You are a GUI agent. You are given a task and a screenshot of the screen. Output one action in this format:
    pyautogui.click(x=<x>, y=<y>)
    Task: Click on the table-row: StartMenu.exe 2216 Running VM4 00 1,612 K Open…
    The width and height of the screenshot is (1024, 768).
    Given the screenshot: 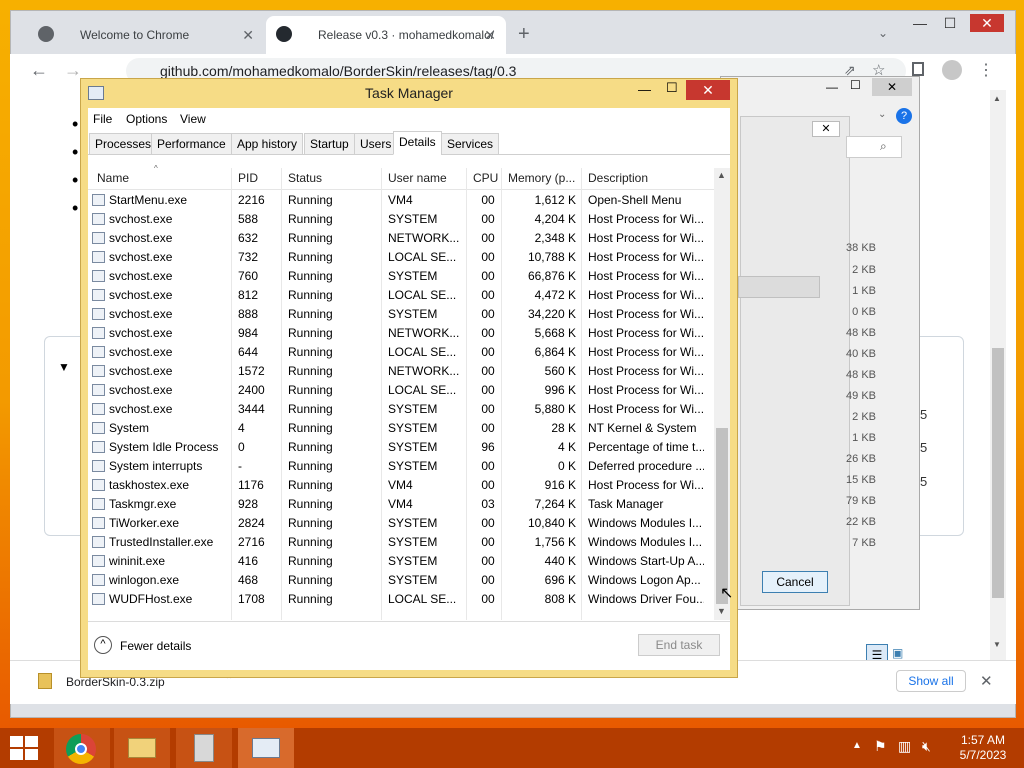 What is the action you would take?
    pyautogui.click(x=402, y=200)
    